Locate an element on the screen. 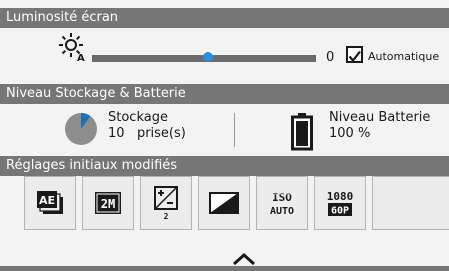  brightness-slider is located at coordinates (204, 57).